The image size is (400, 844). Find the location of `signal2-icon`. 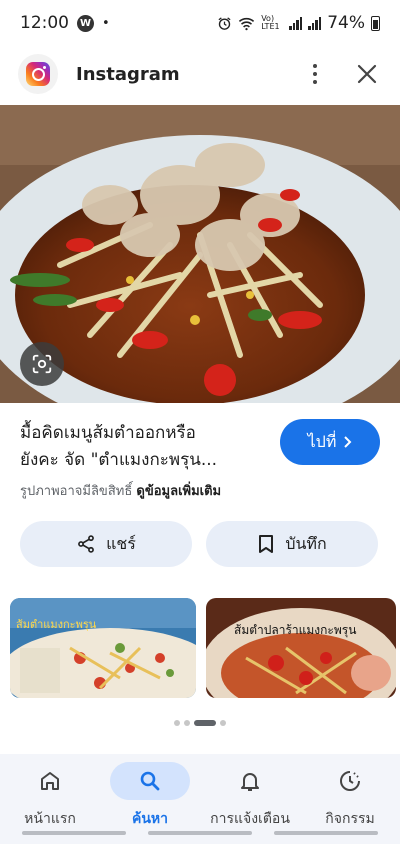

signal2-icon is located at coordinates (315, 23).